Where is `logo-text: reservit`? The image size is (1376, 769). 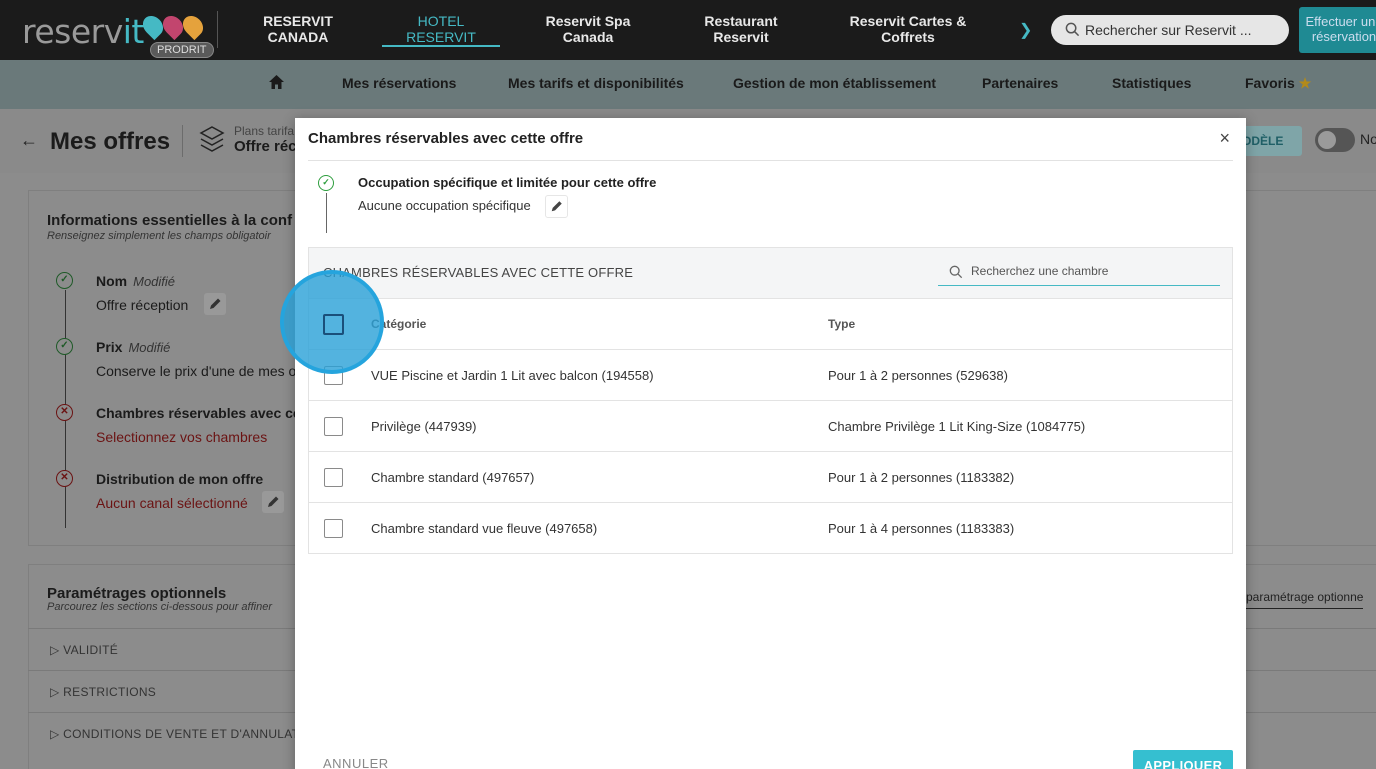
logo-text: reservit is located at coordinates (83, 31).